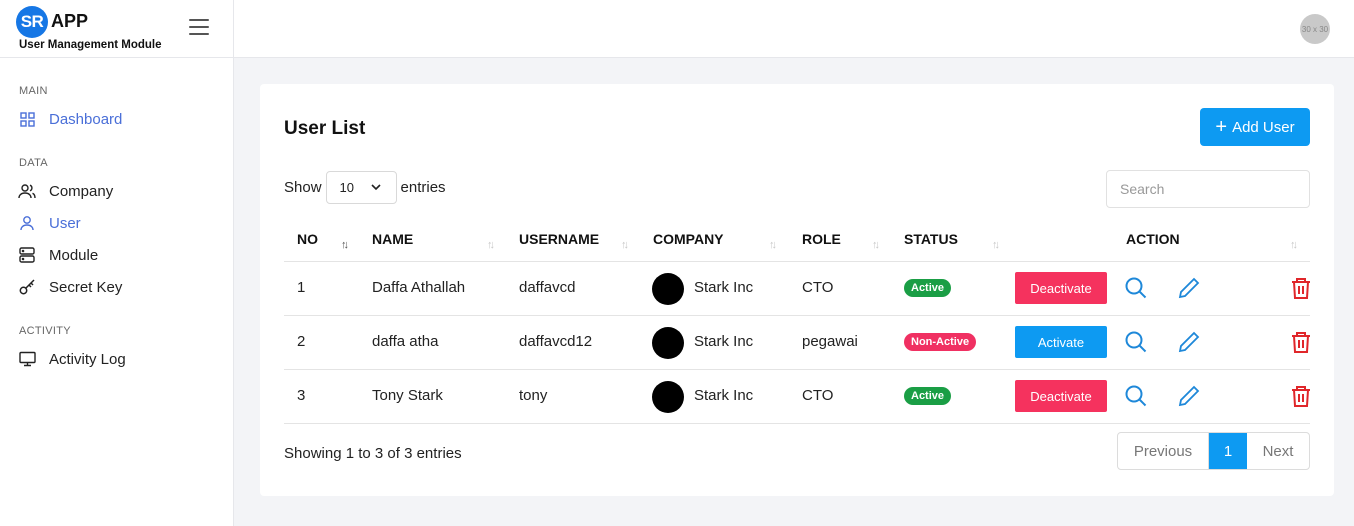 Image resolution: width=1354 pixels, height=526 pixels. I want to click on sidebar-item-dashboard: Dashboard, so click(70, 119).